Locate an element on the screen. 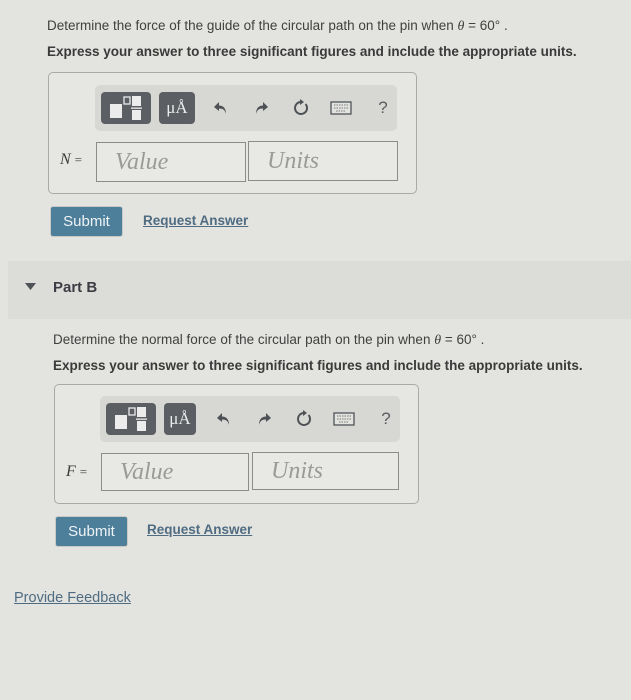 Image resolution: width=631 pixels, height=700 pixels. variable-symbol: N is located at coordinates (65, 159).